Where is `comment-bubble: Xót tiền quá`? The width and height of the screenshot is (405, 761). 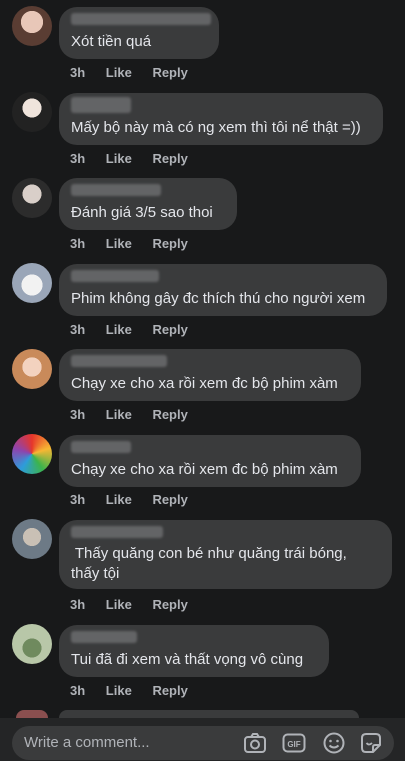 comment-bubble: Xót tiền quá is located at coordinates (139, 33).